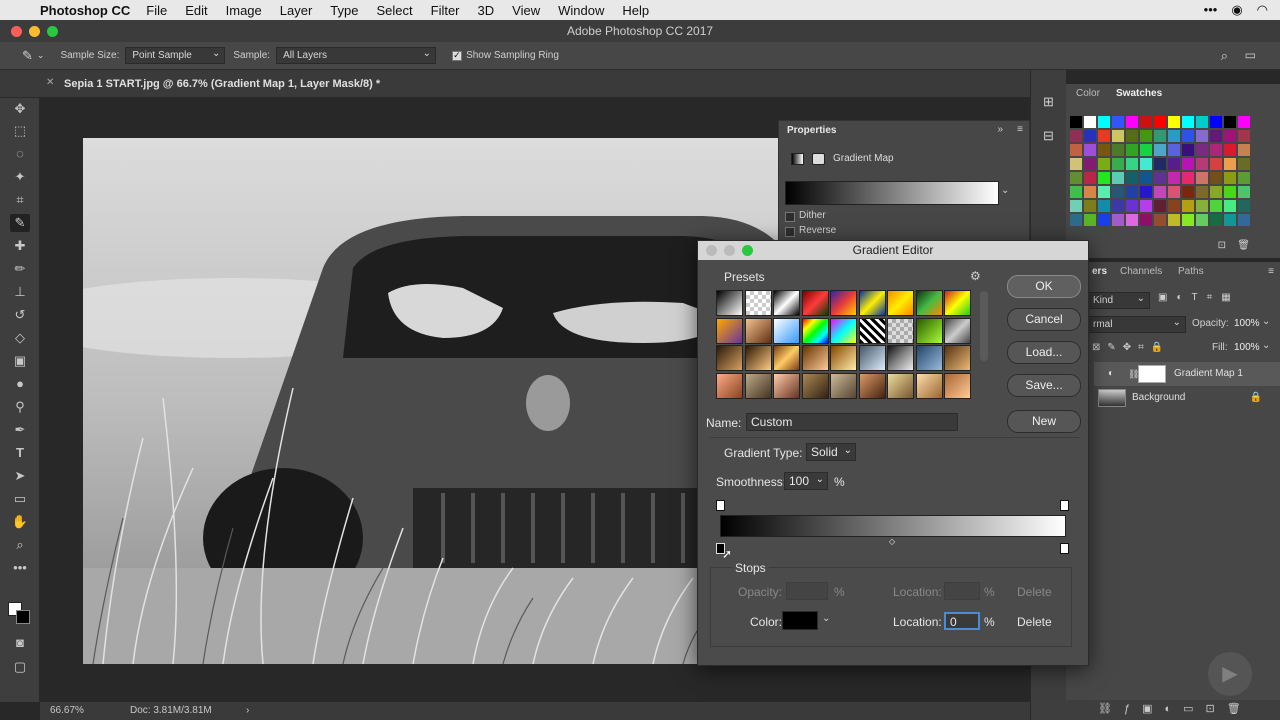 The image size is (1280, 720). Describe the element at coordinates (711, 250) in the screenshot. I see `close-dialog-icon` at that location.